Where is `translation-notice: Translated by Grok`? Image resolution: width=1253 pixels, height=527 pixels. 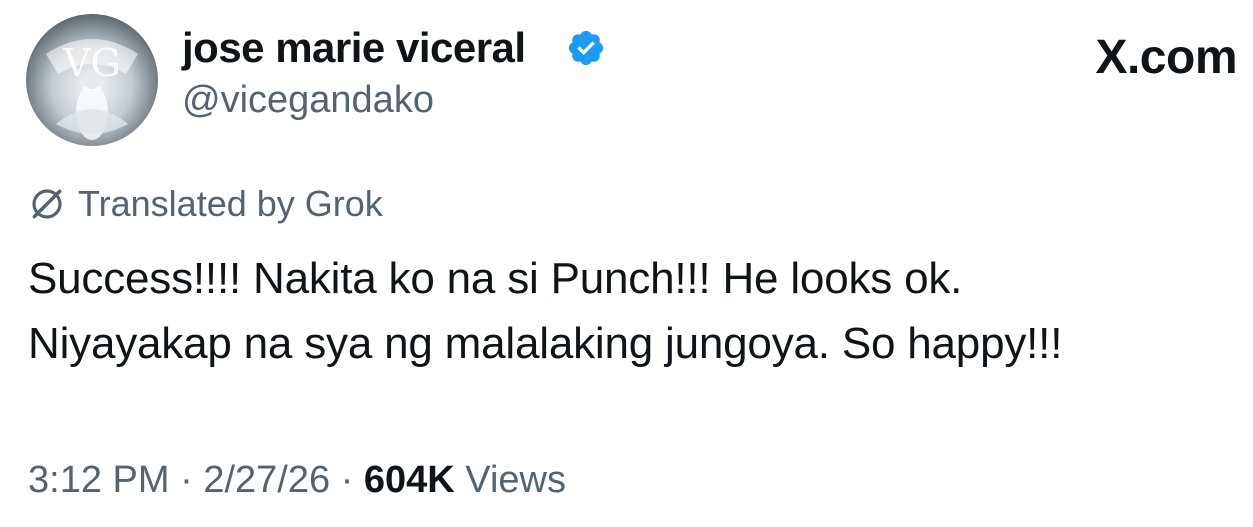
translation-notice: Translated by Grok is located at coordinates (205, 204).